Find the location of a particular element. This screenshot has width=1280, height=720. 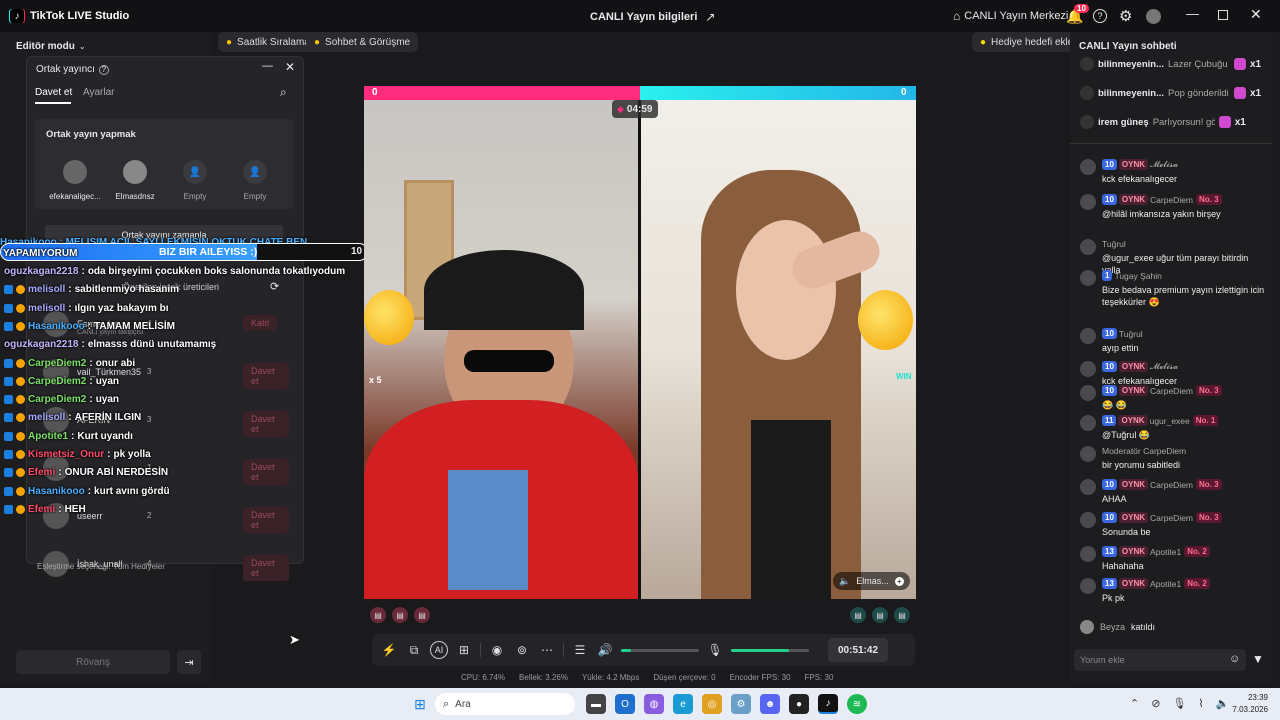

live-info-button: CANLI Yayın bilgileri ↗ is located at coordinates (652, 17).